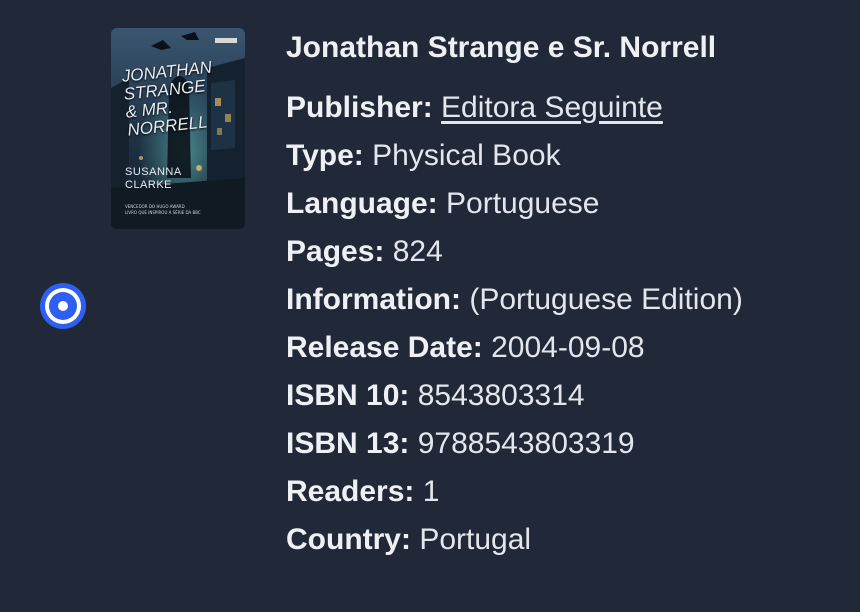  What do you see at coordinates (384, 347) in the screenshot?
I see `detail-label: Release Date:` at bounding box center [384, 347].